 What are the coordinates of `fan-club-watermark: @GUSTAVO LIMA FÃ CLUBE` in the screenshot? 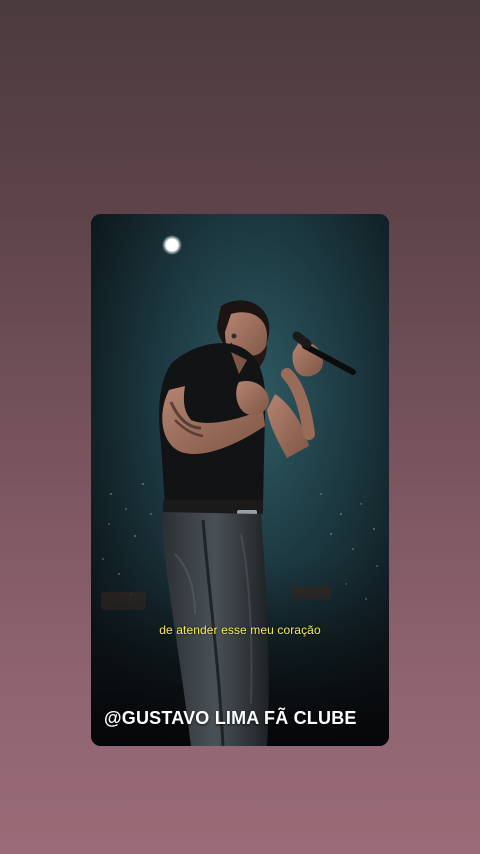 It's located at (230, 718).